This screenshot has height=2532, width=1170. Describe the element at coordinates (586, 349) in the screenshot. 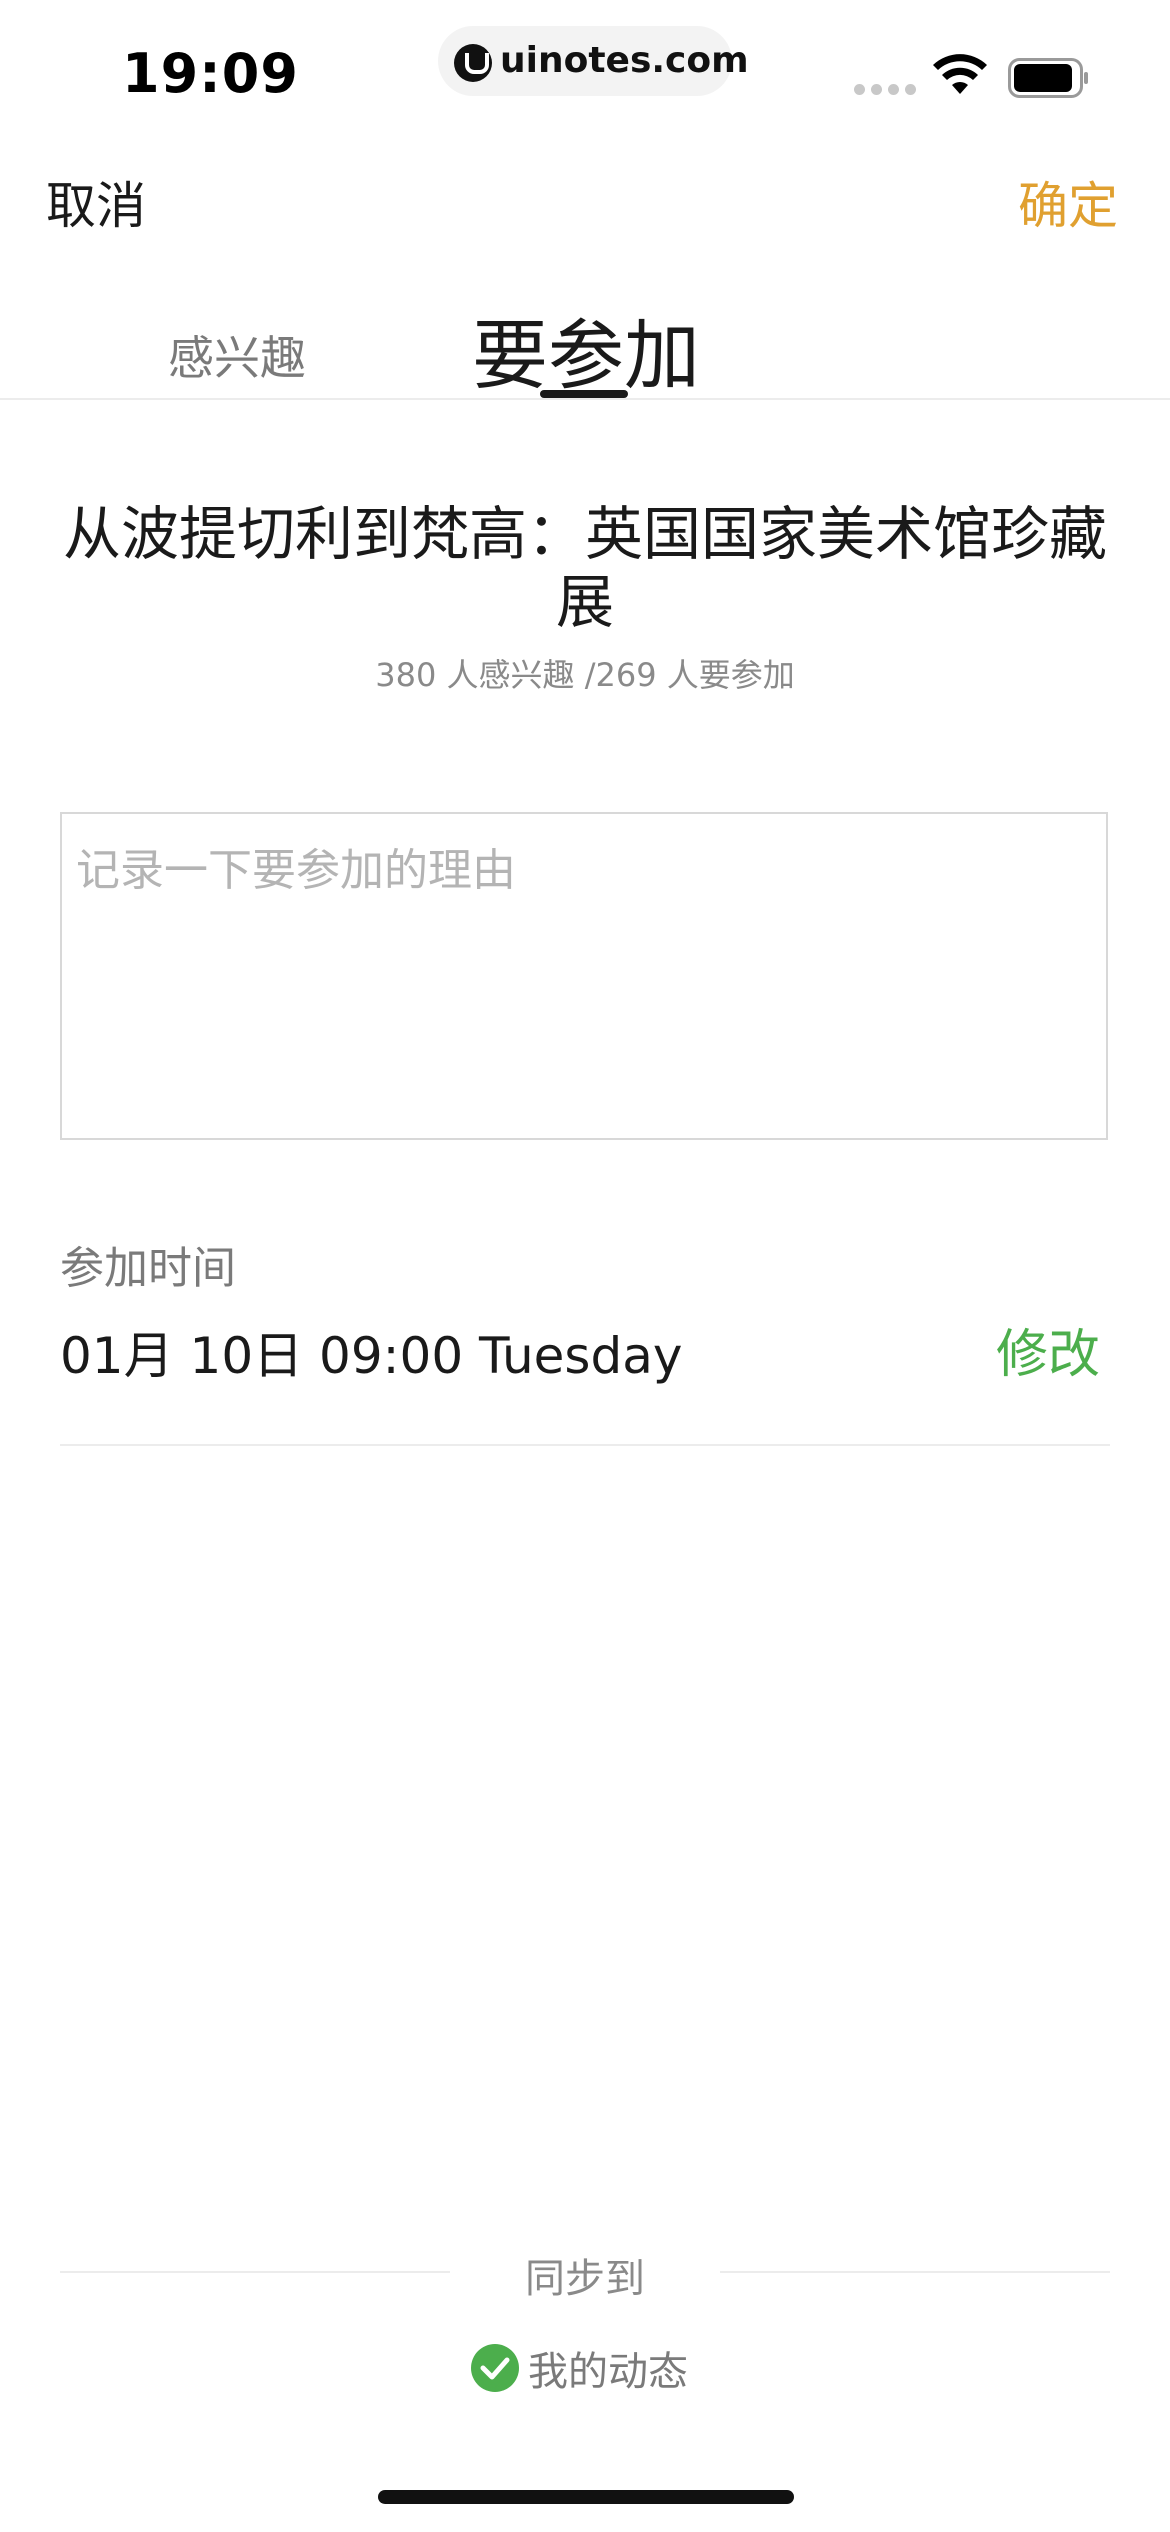

I see `tab-attend: 要参加` at that location.